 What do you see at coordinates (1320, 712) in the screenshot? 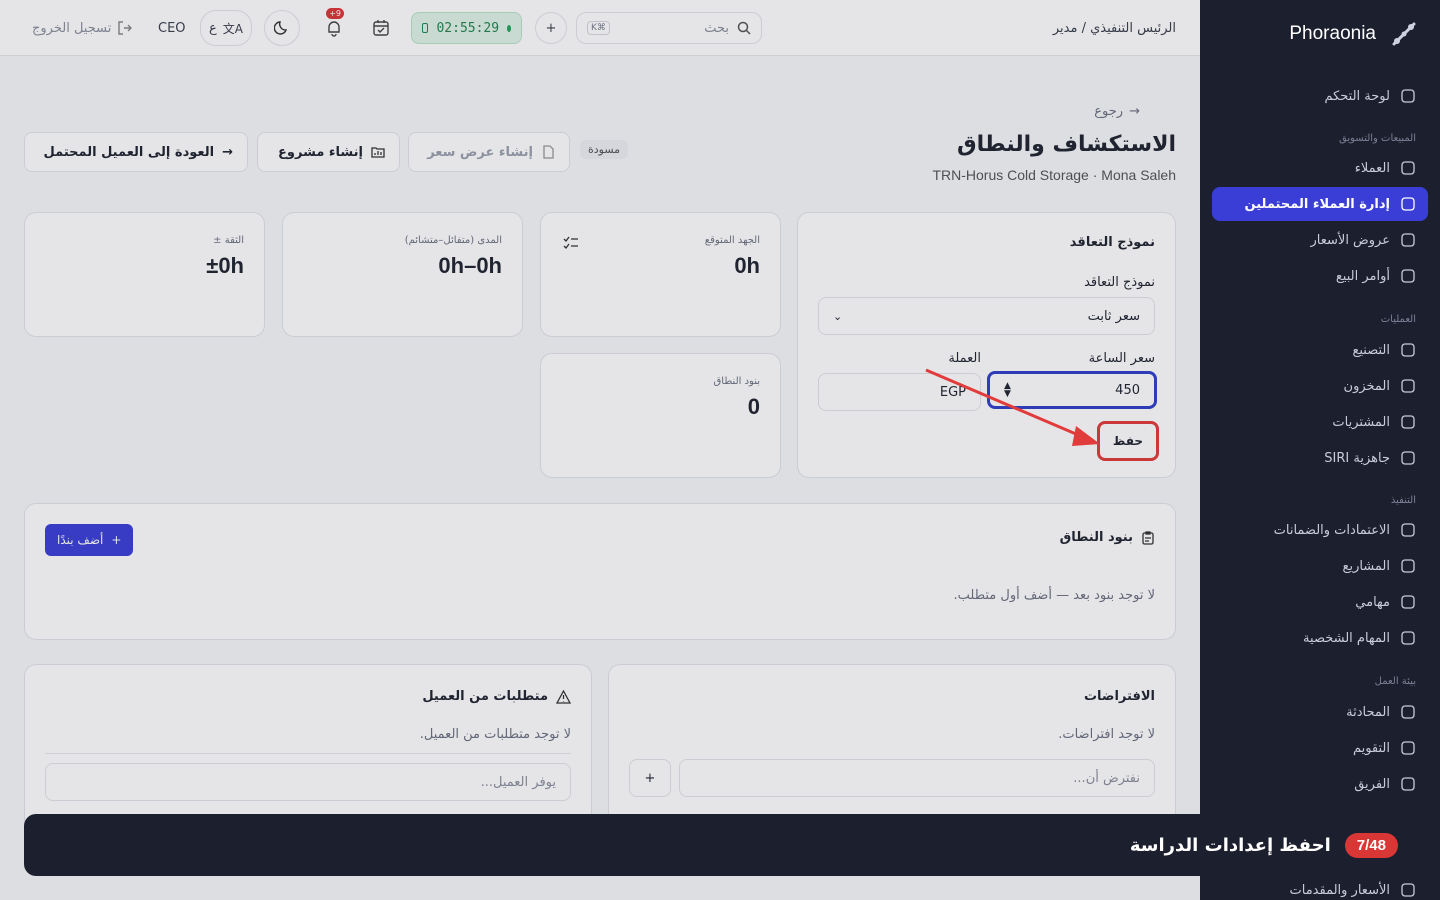
I see `sidebar-item: المحادثة` at bounding box center [1320, 712].